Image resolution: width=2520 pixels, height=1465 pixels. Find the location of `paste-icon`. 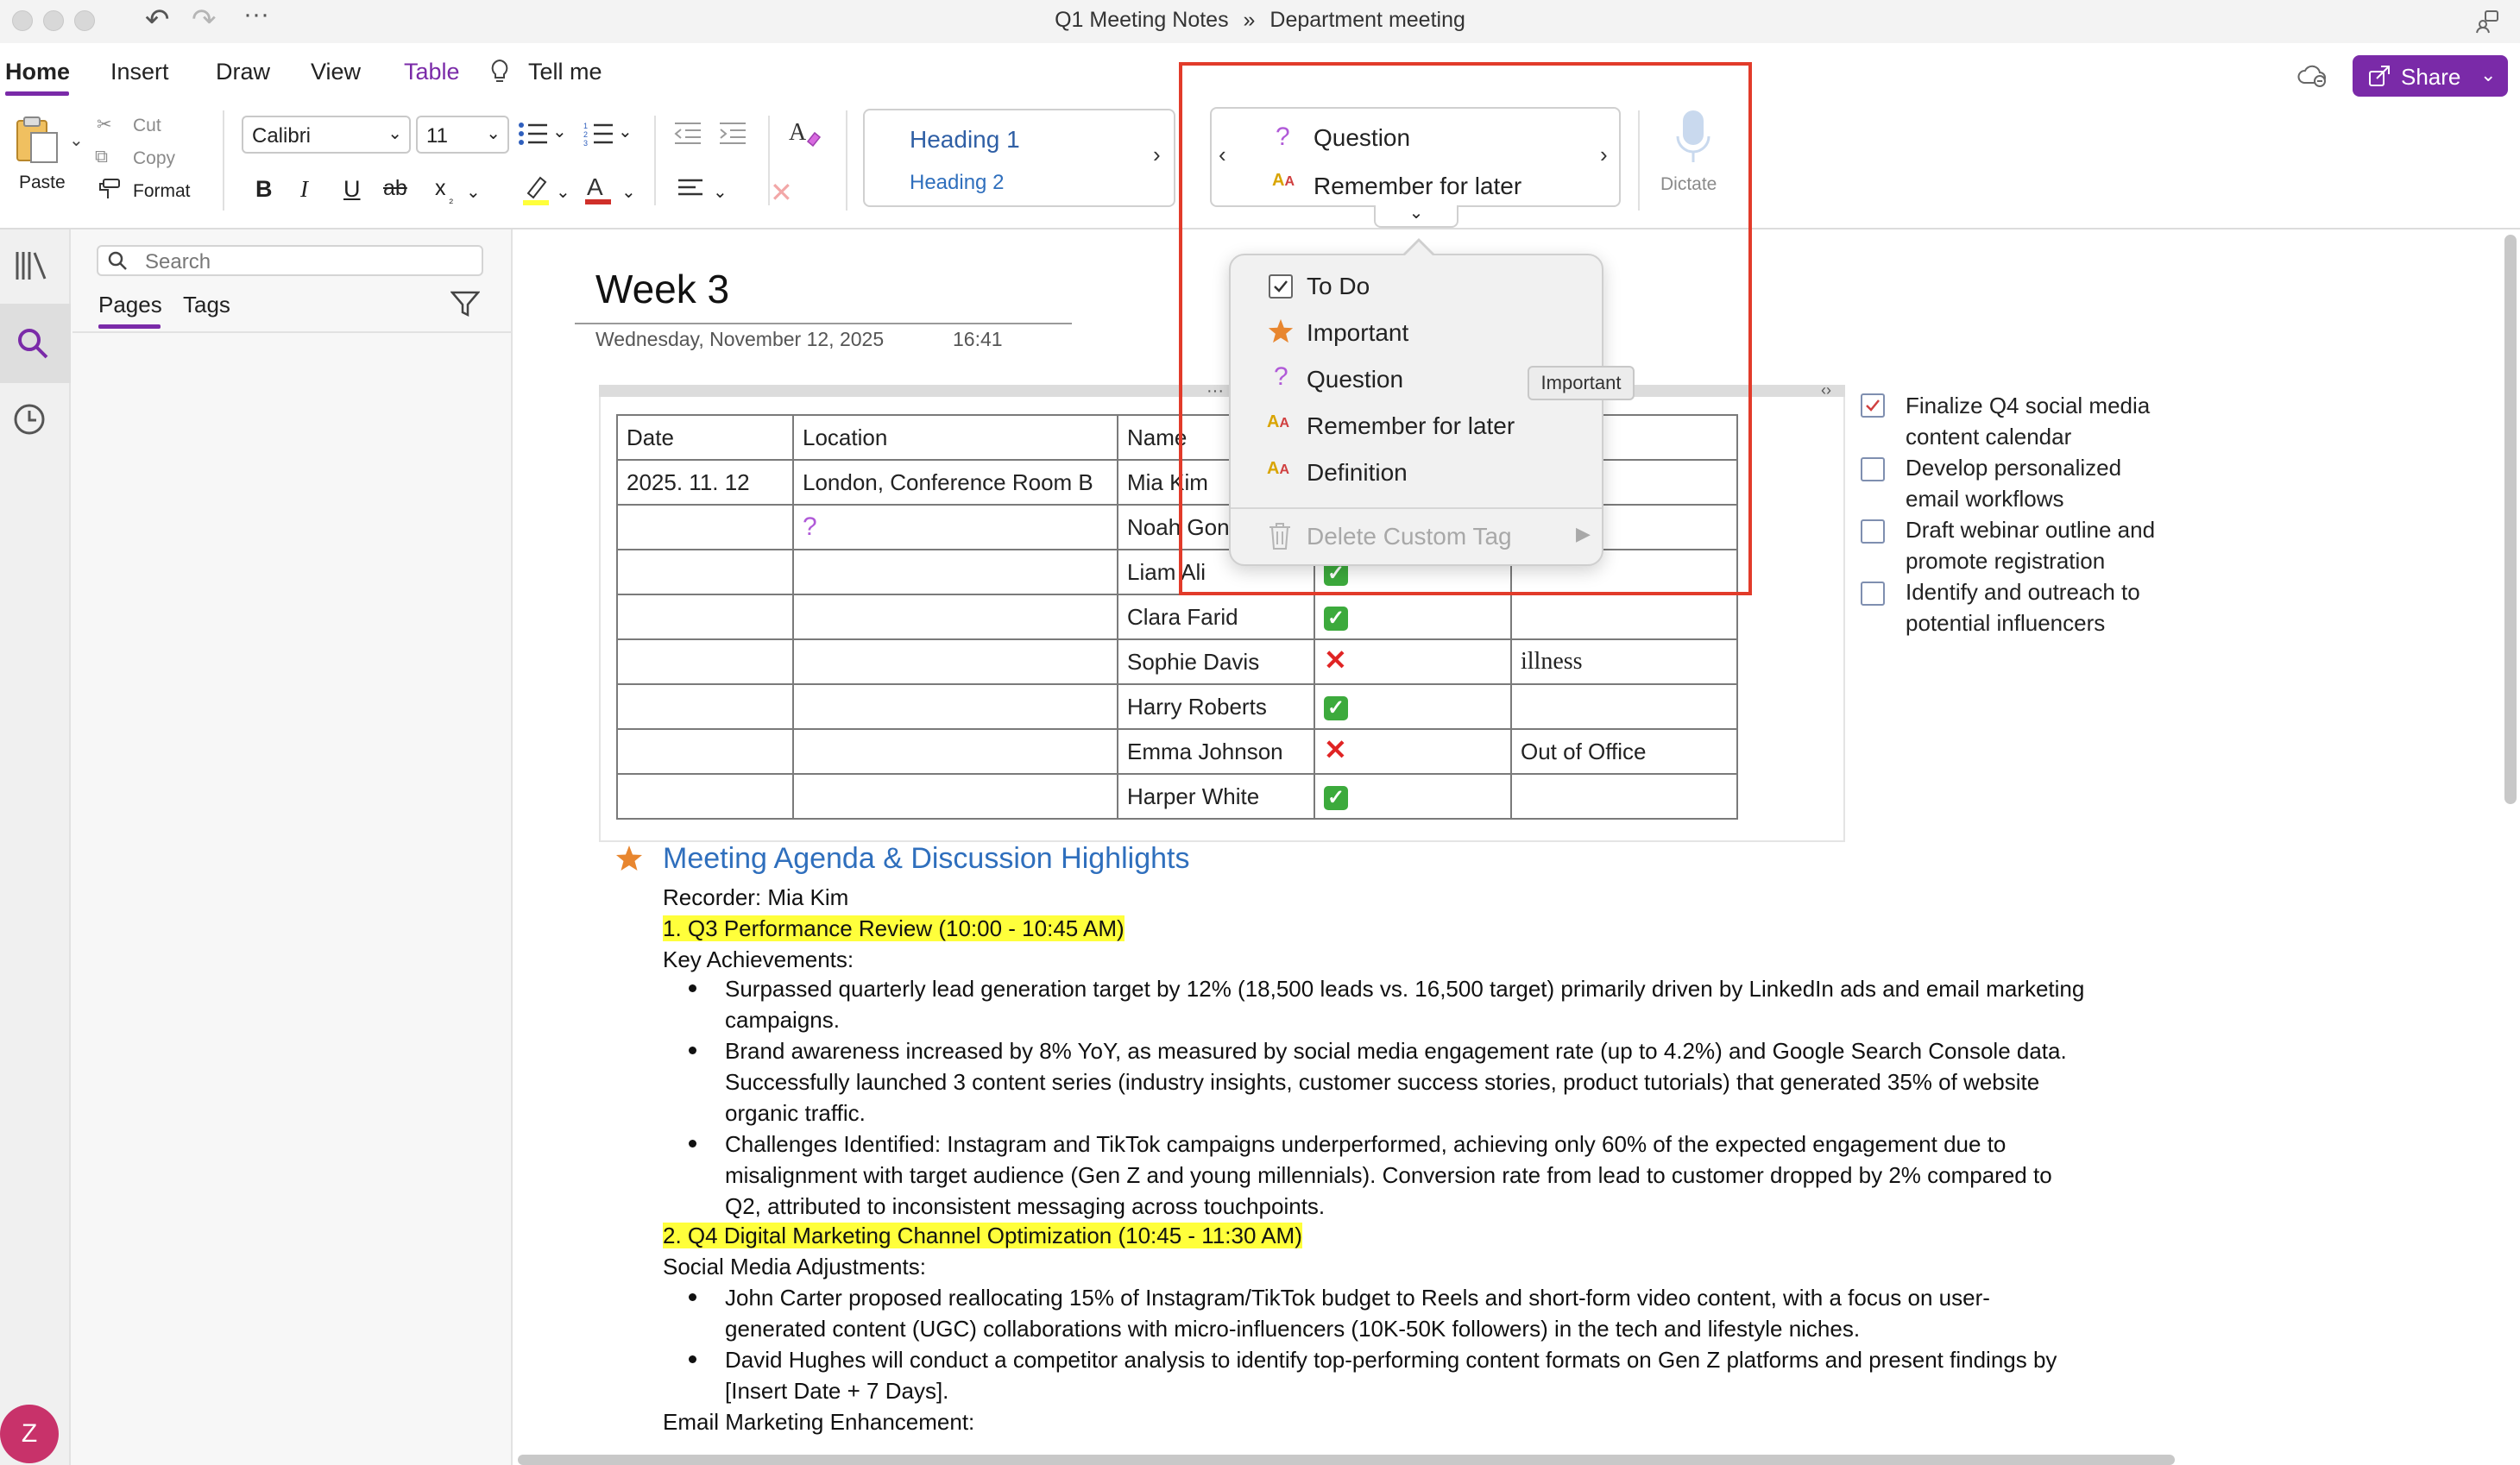

paste-icon is located at coordinates (37, 142).